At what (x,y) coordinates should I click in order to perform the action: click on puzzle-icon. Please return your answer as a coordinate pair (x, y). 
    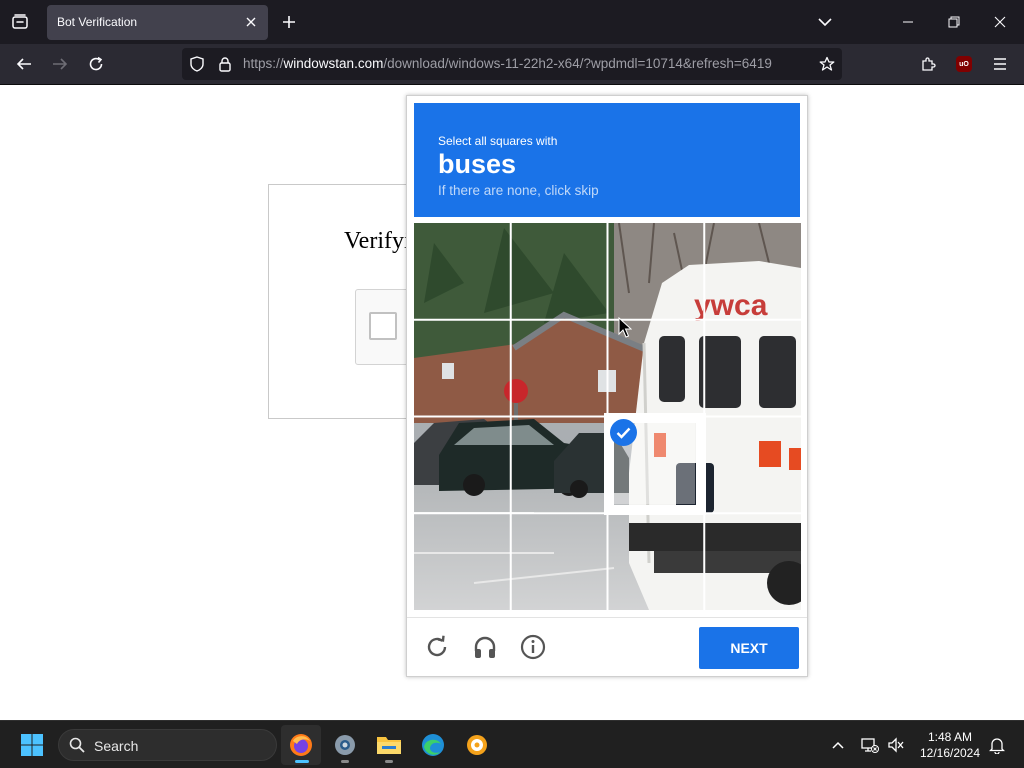
    Looking at the image, I should click on (929, 64).